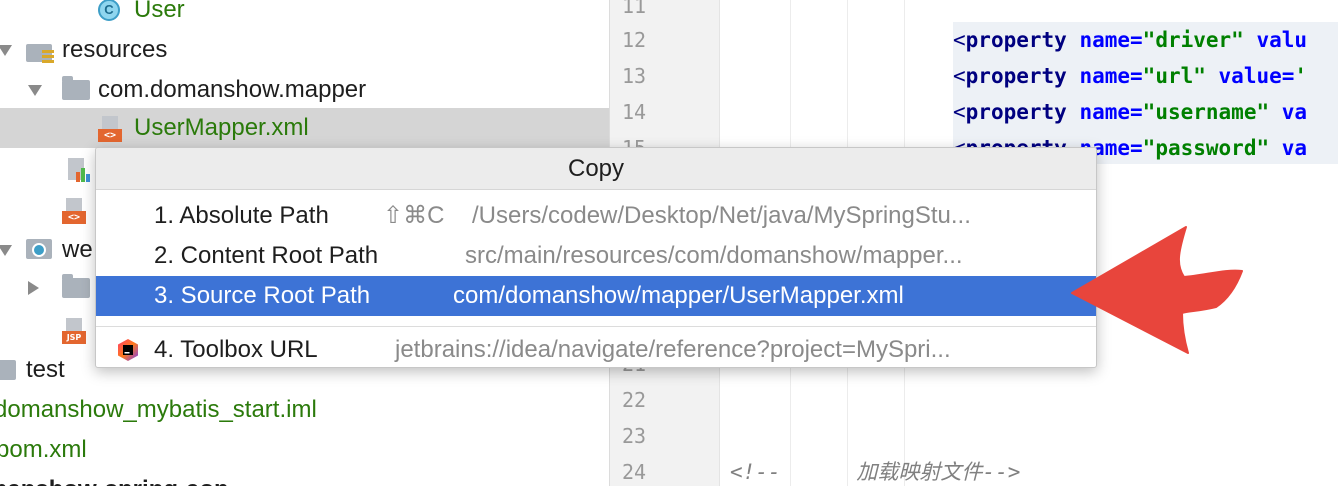  I want to click on class-icon: C, so click(109, 10).